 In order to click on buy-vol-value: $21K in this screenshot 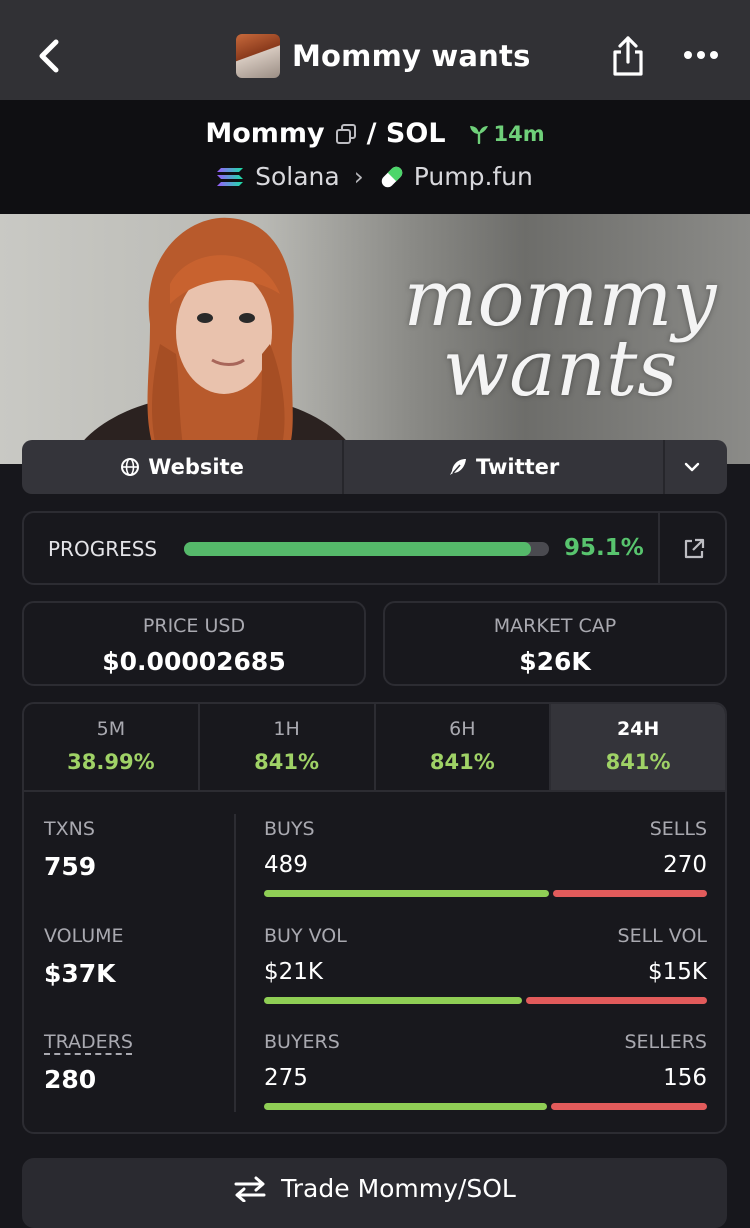, I will do `click(293, 972)`.